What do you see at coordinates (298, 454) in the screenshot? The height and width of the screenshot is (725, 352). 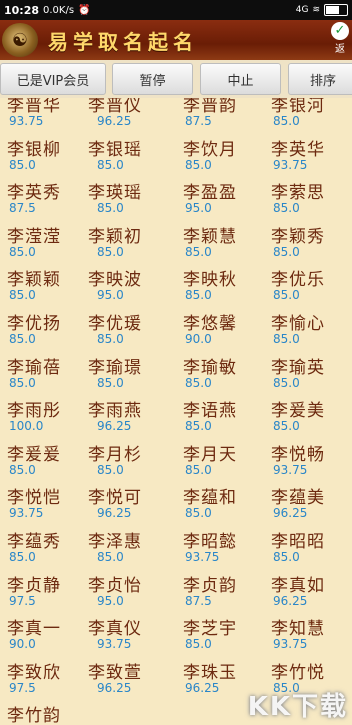 I see `name-text: 李悦畅` at bounding box center [298, 454].